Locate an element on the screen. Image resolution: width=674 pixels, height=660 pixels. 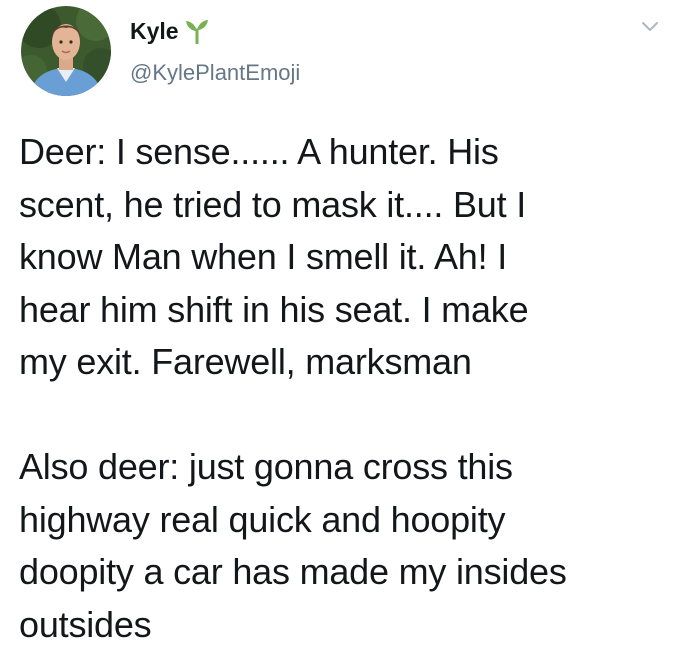
avatar is located at coordinates (66, 51).